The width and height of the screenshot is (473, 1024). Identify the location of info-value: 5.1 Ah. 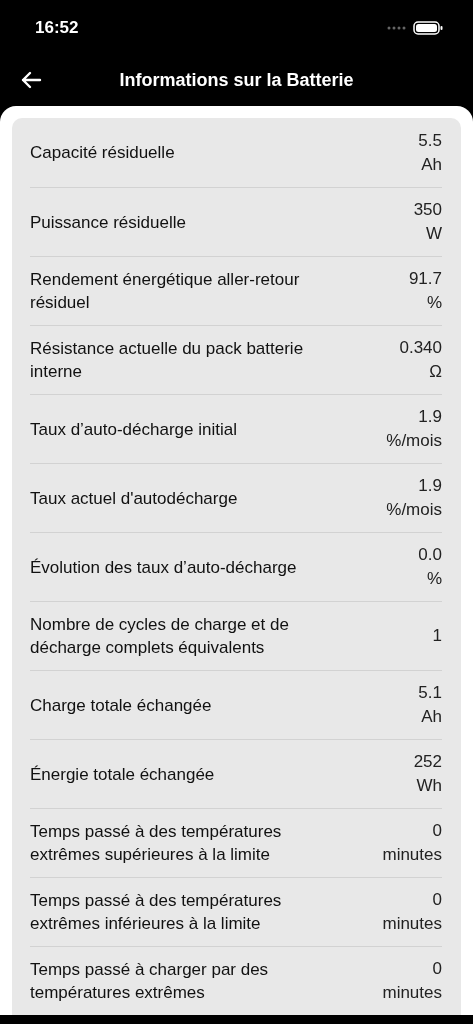
(430, 705).